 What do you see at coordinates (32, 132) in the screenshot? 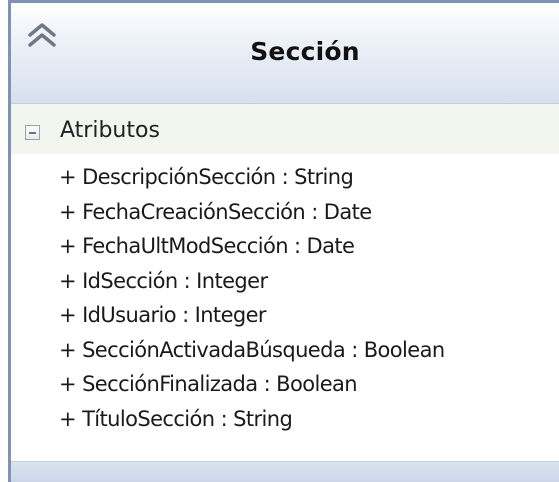
I see `minus-box-icon` at bounding box center [32, 132].